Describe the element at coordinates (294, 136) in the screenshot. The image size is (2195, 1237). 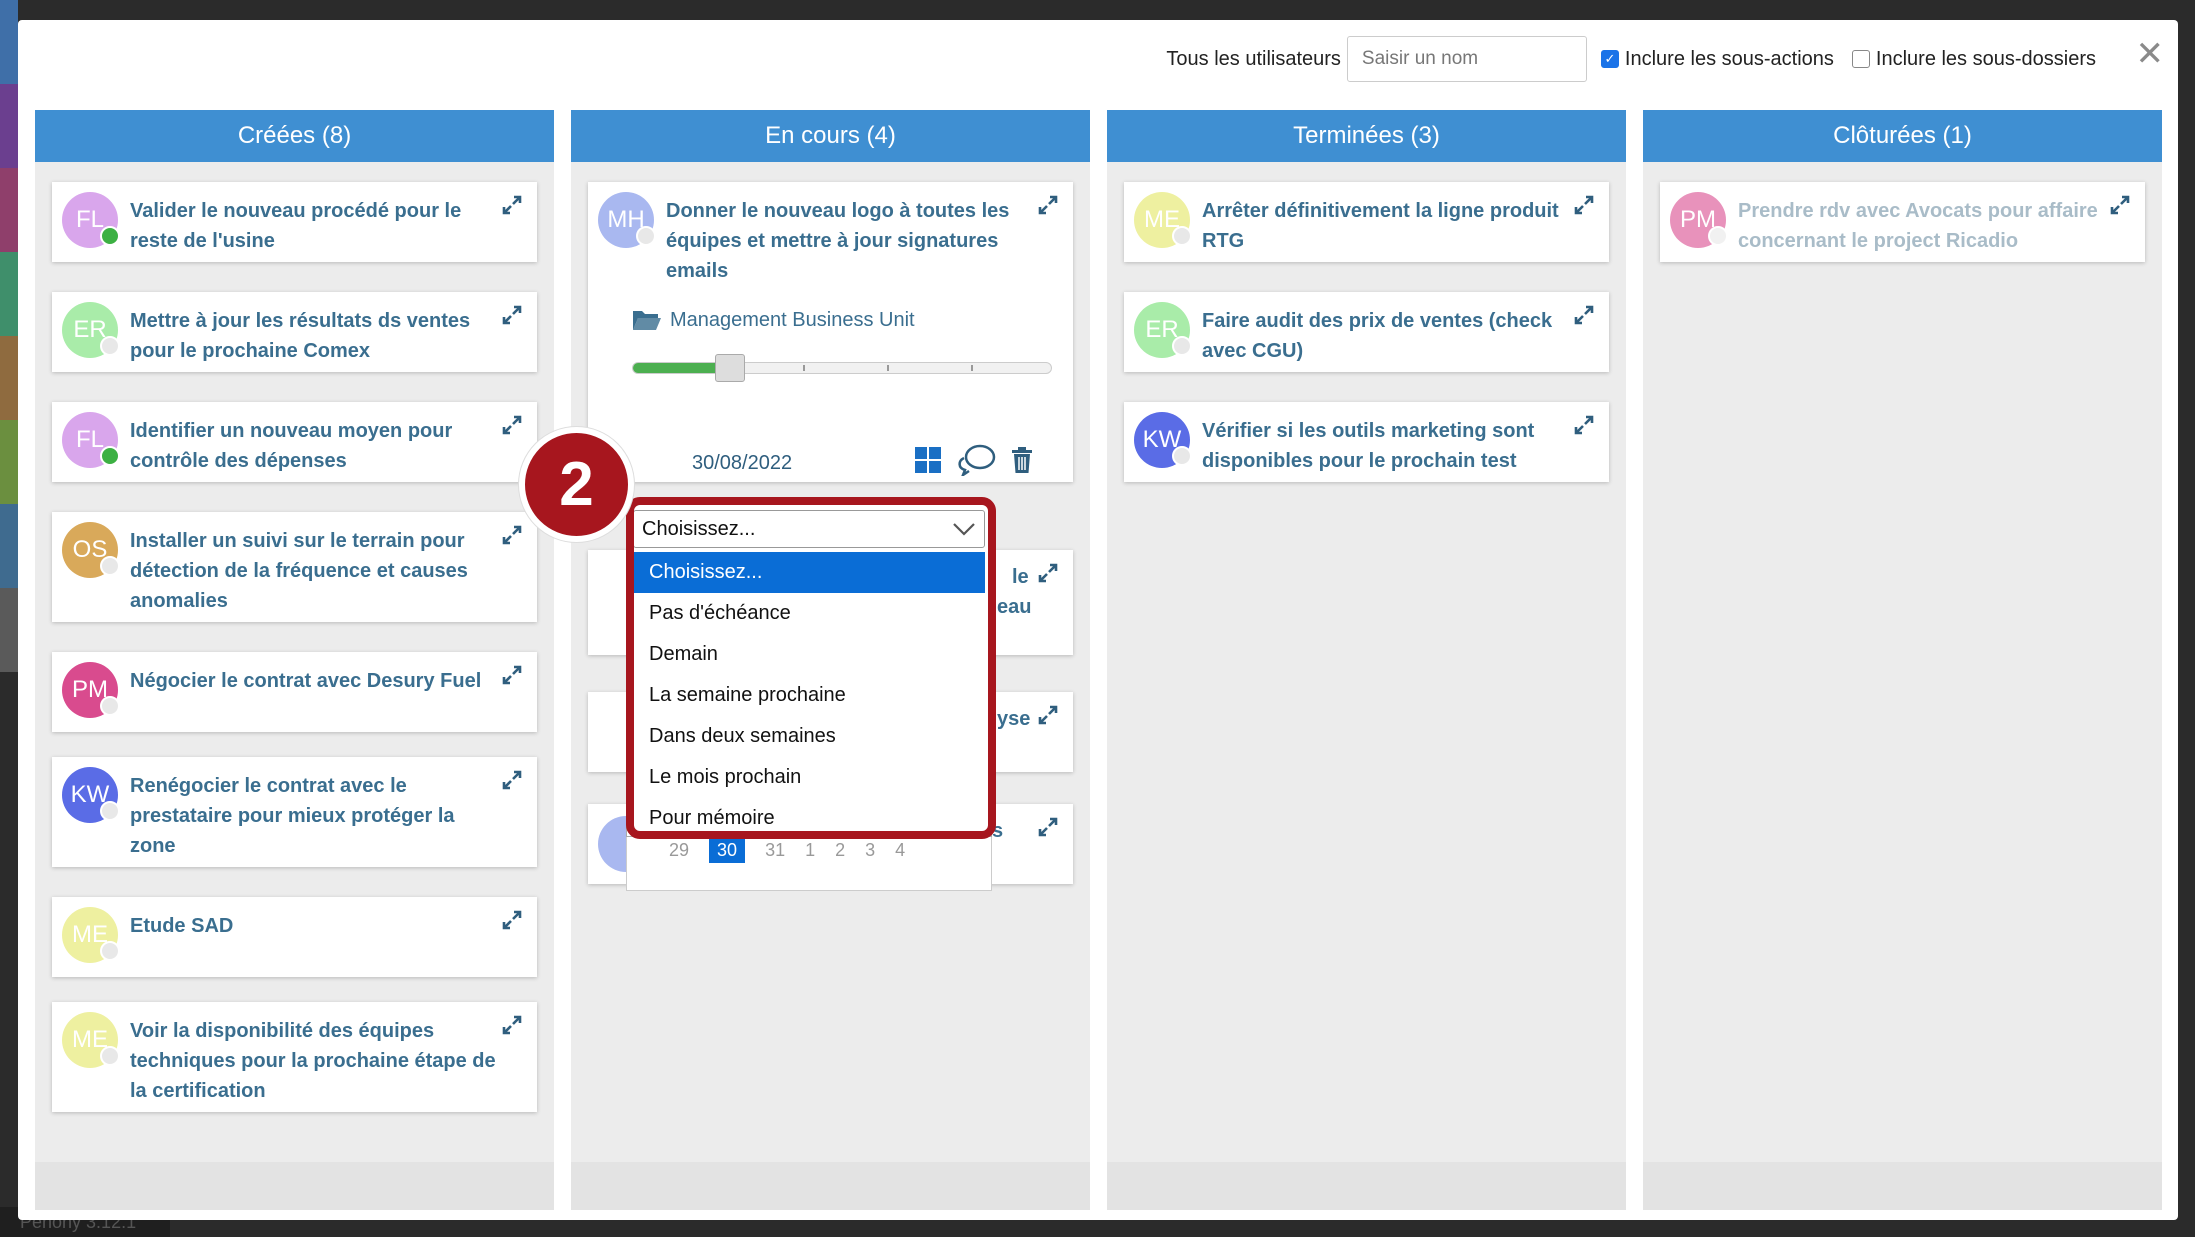
I see `column-header: Créées (8)` at that location.